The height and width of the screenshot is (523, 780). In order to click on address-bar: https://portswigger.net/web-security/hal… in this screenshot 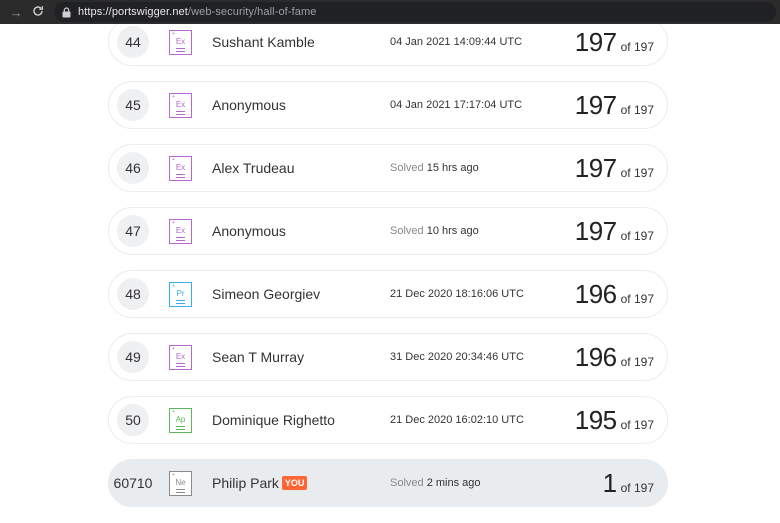, I will do `click(415, 12)`.